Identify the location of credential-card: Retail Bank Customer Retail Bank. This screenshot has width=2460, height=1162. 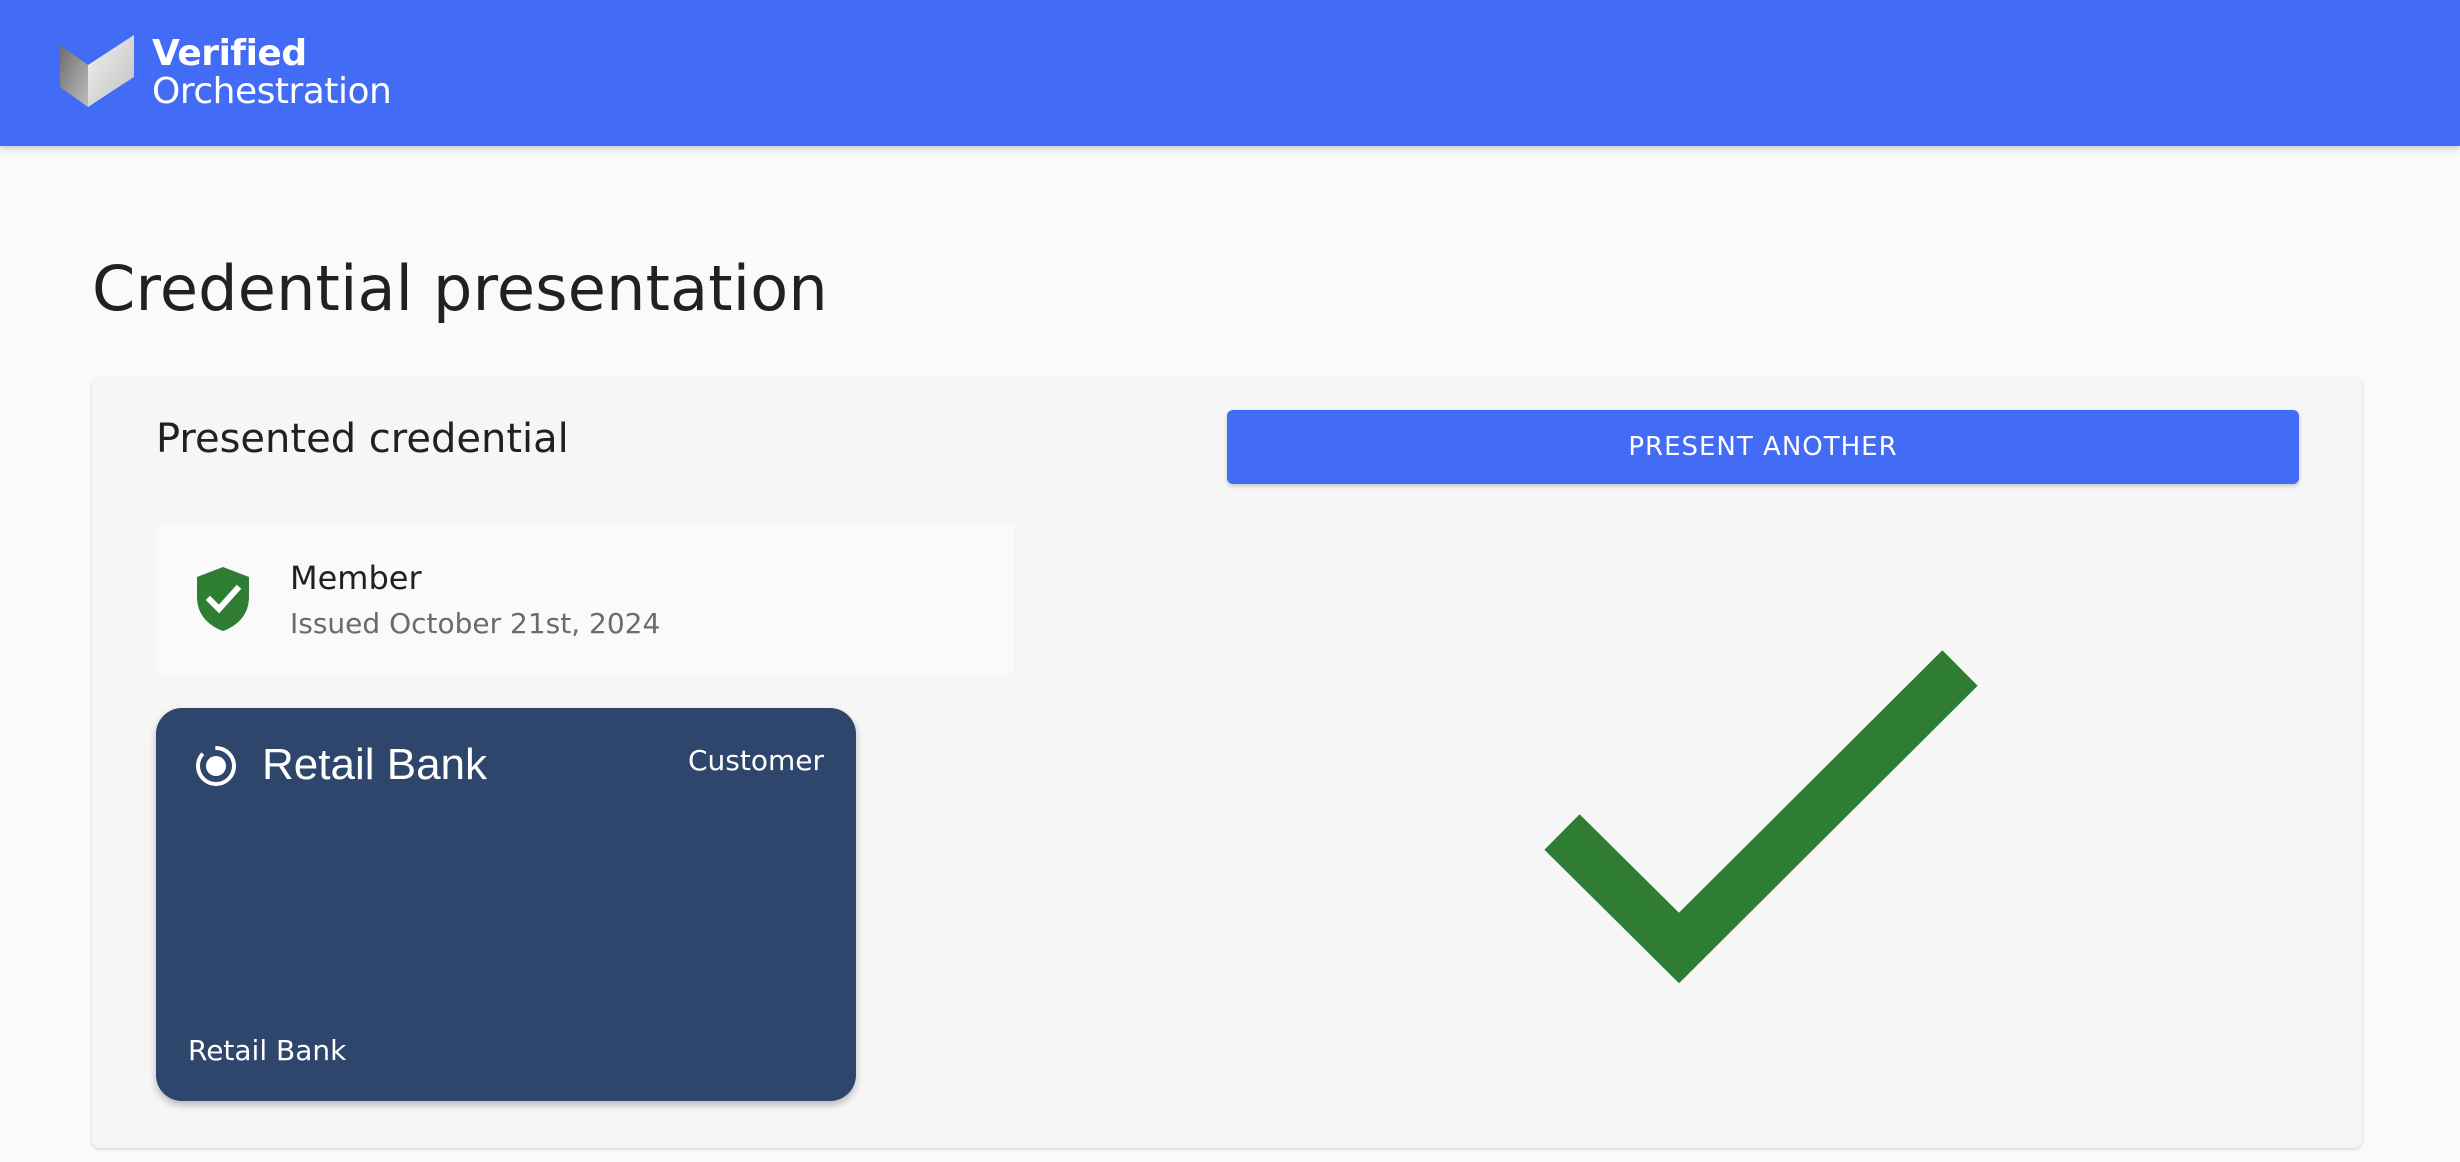
(506, 904).